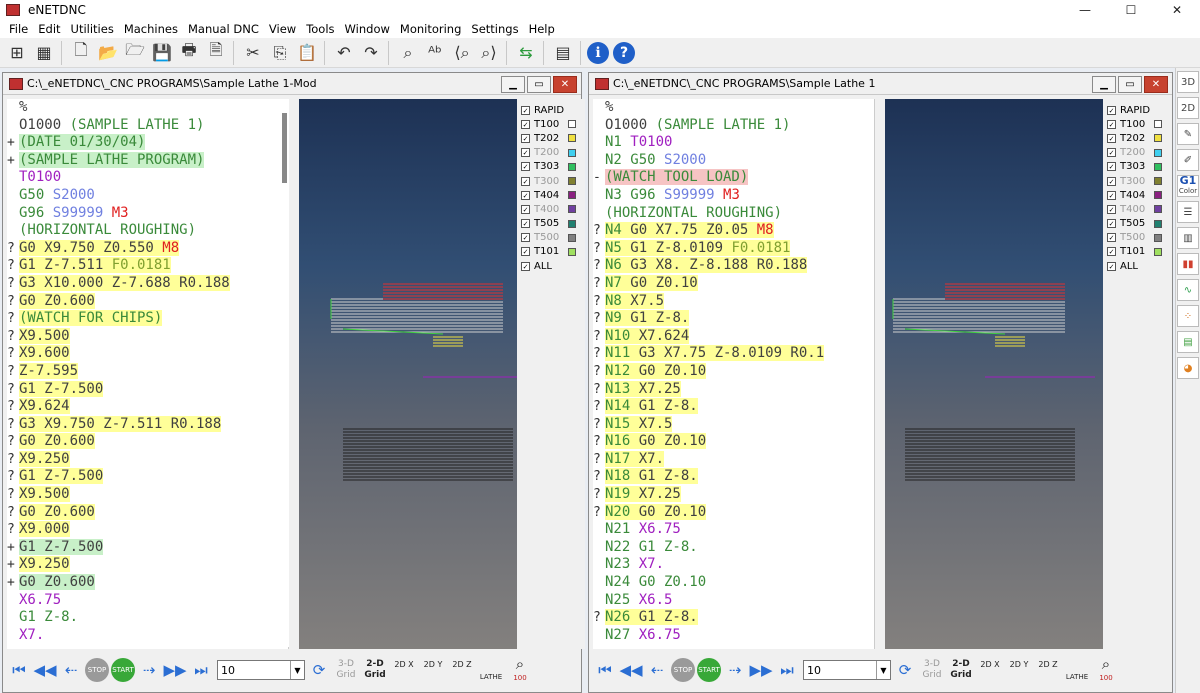  I want to click on close-button: ✕, so click(1177, 10).